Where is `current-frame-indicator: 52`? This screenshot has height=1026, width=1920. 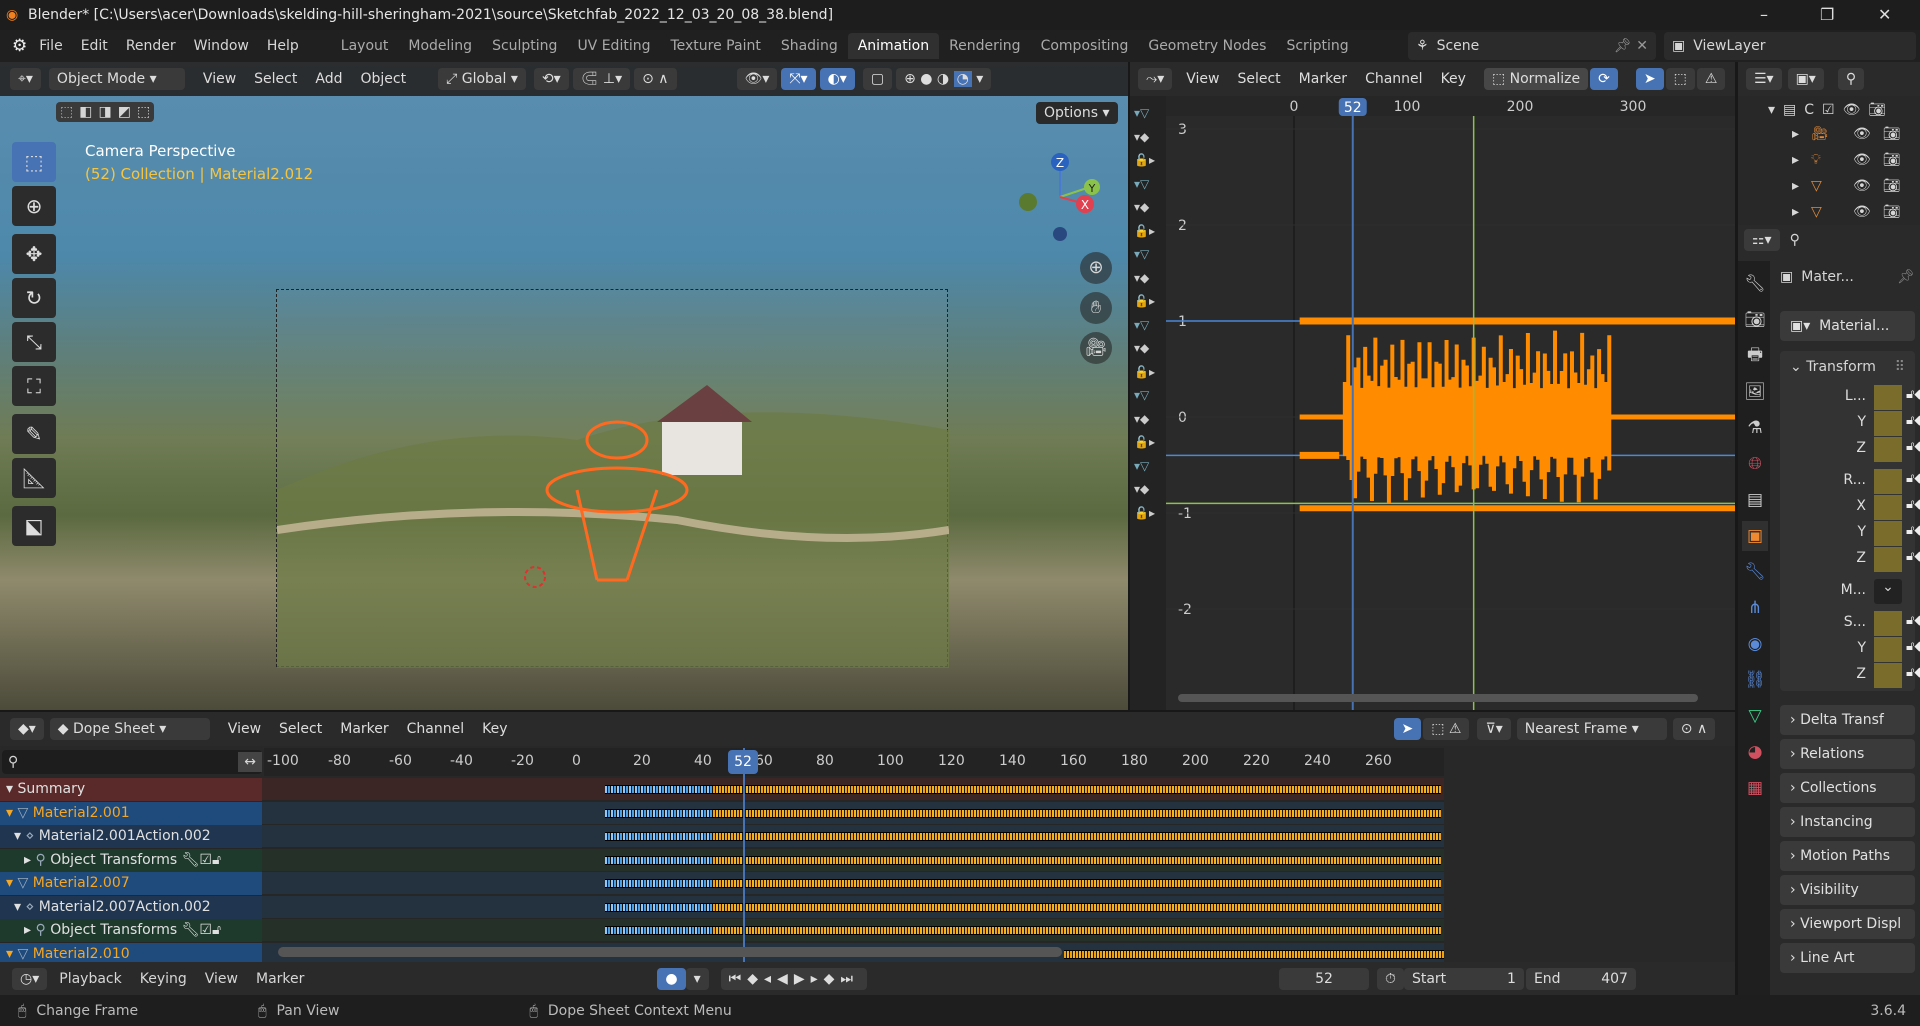
current-frame-indicator: 52 is located at coordinates (743, 762).